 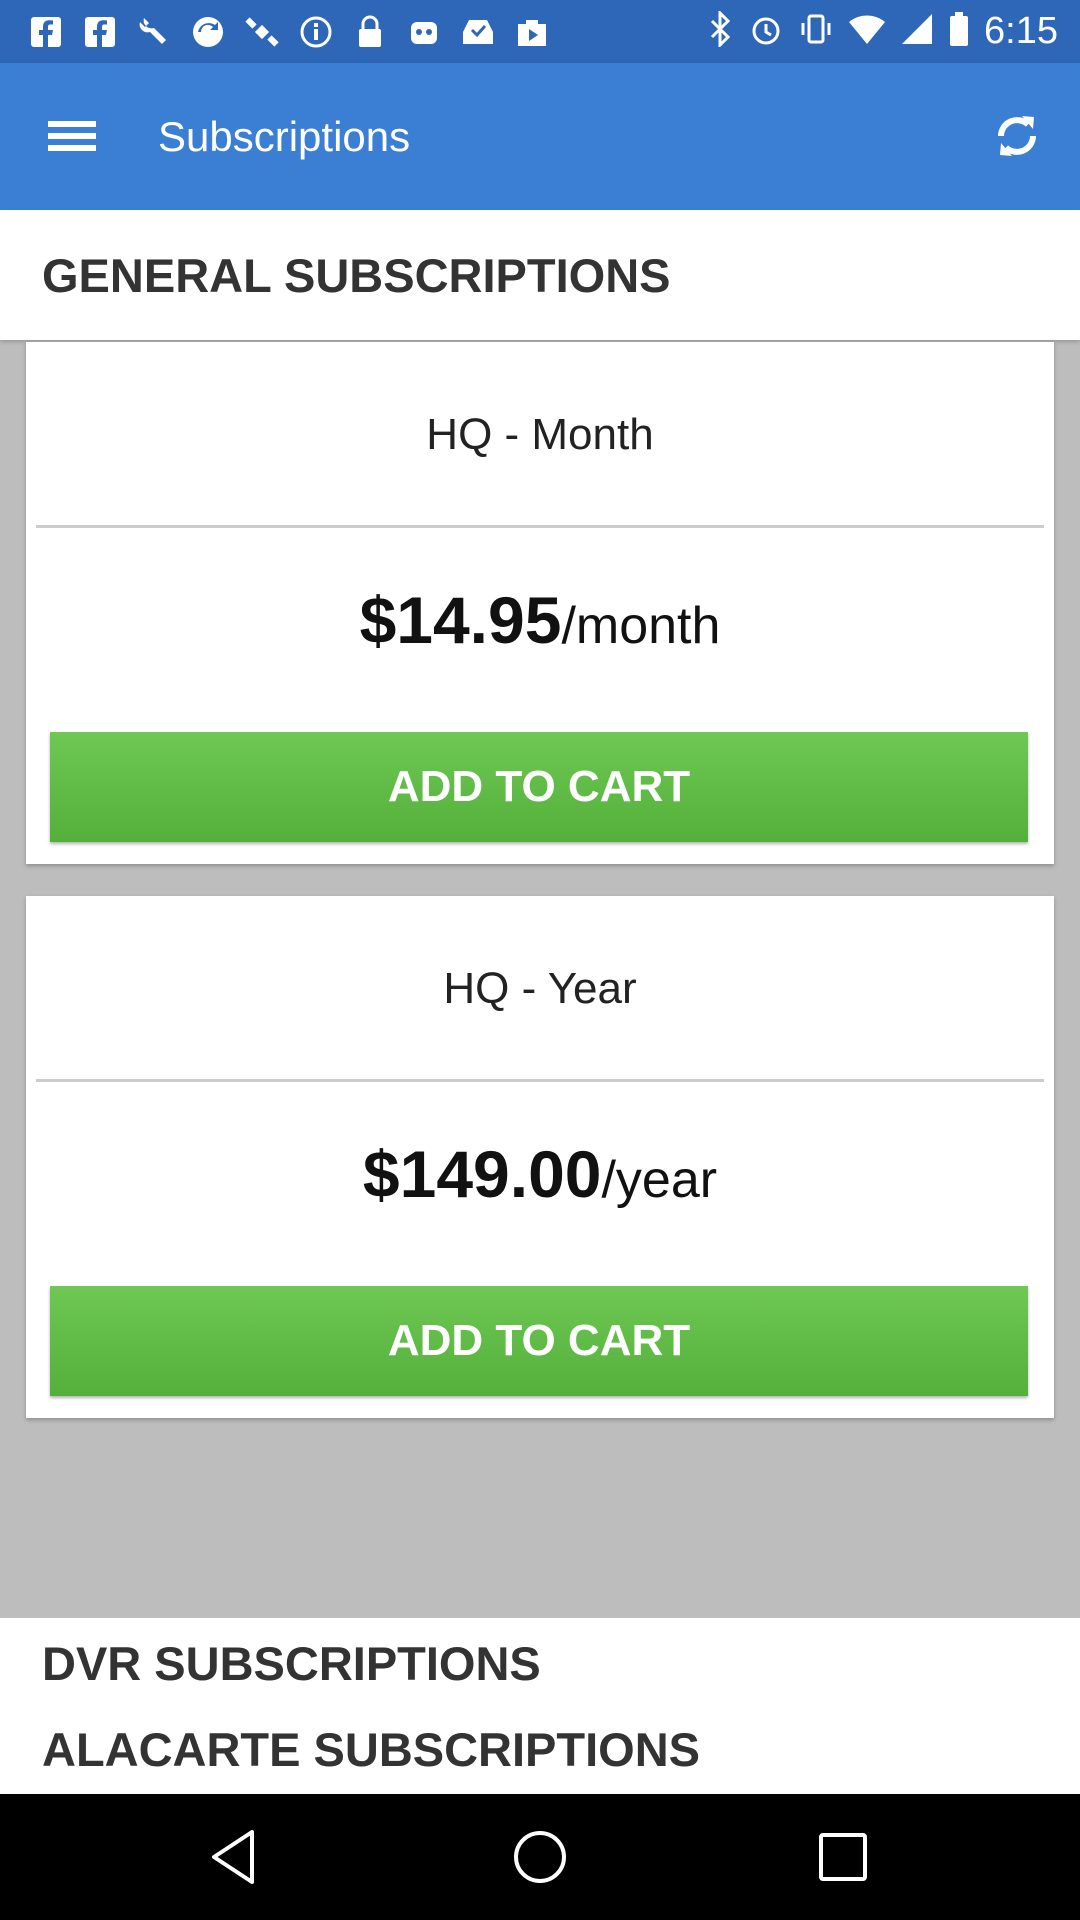 What do you see at coordinates (262, 32) in the screenshot?
I see `satellite-icon` at bounding box center [262, 32].